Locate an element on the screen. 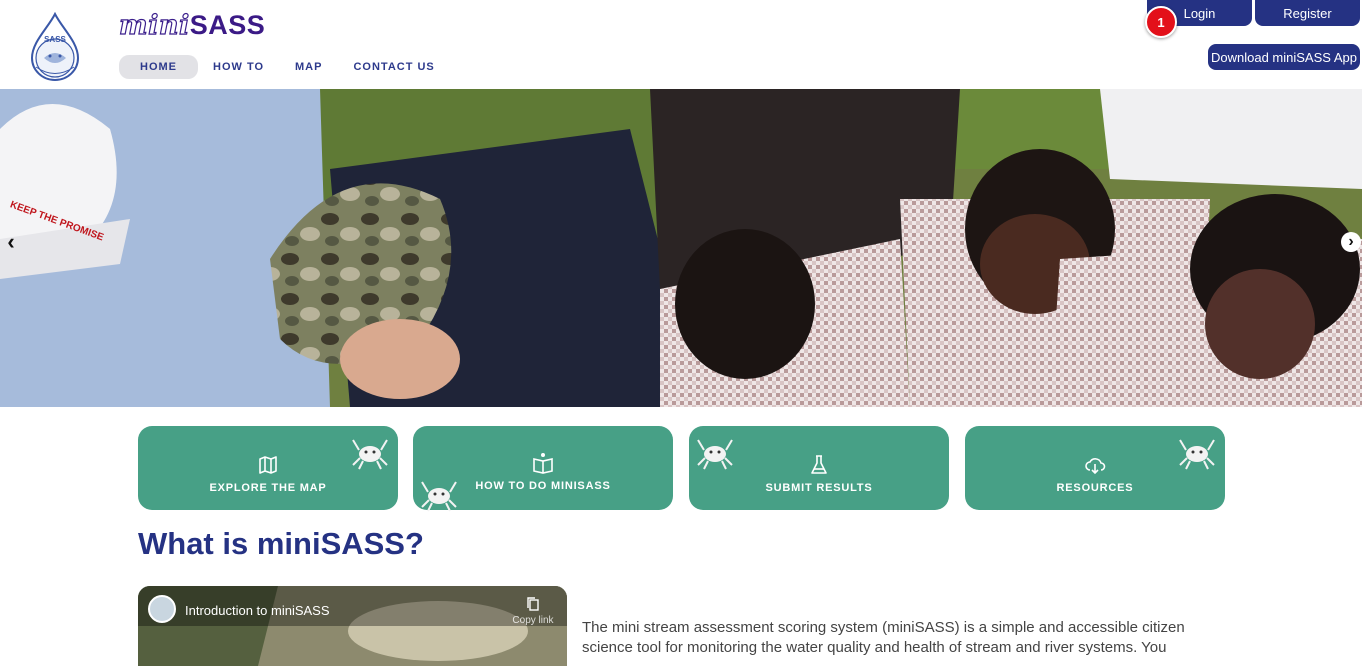 The image size is (1365, 666). channel-avatar is located at coordinates (162, 609).